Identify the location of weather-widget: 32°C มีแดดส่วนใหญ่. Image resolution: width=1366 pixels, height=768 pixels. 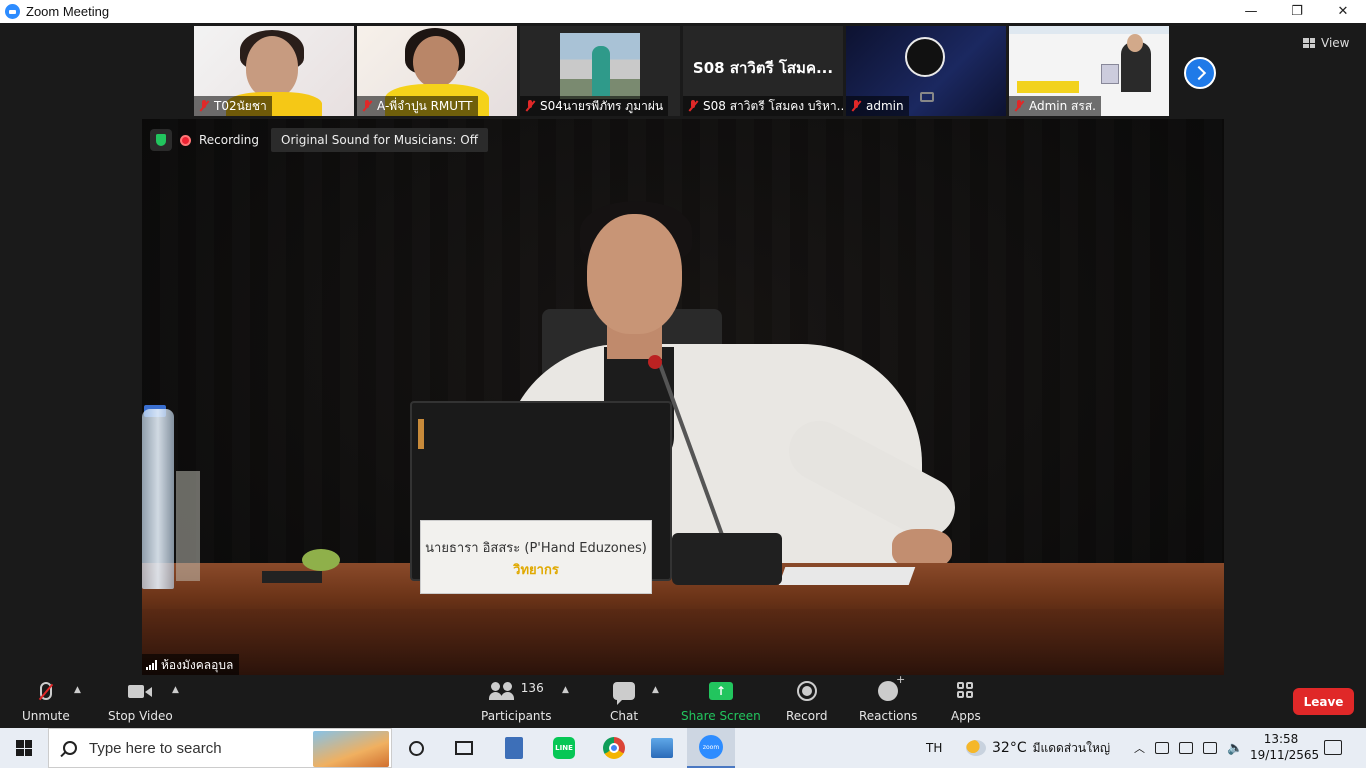
(1038, 748).